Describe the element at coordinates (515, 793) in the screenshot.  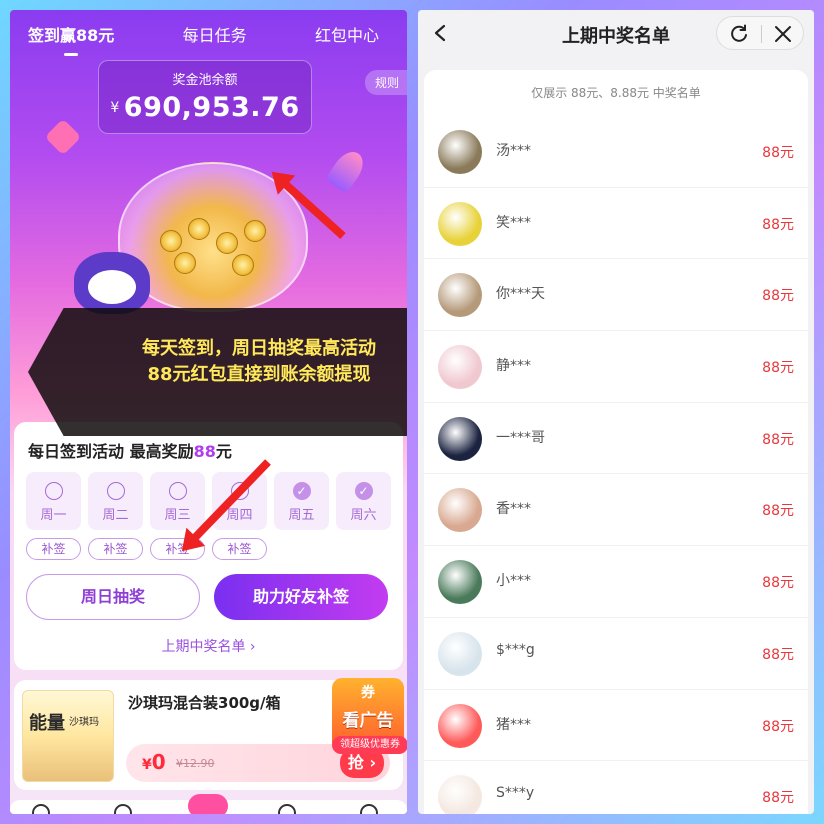
I see `winner-name: S***y` at that location.